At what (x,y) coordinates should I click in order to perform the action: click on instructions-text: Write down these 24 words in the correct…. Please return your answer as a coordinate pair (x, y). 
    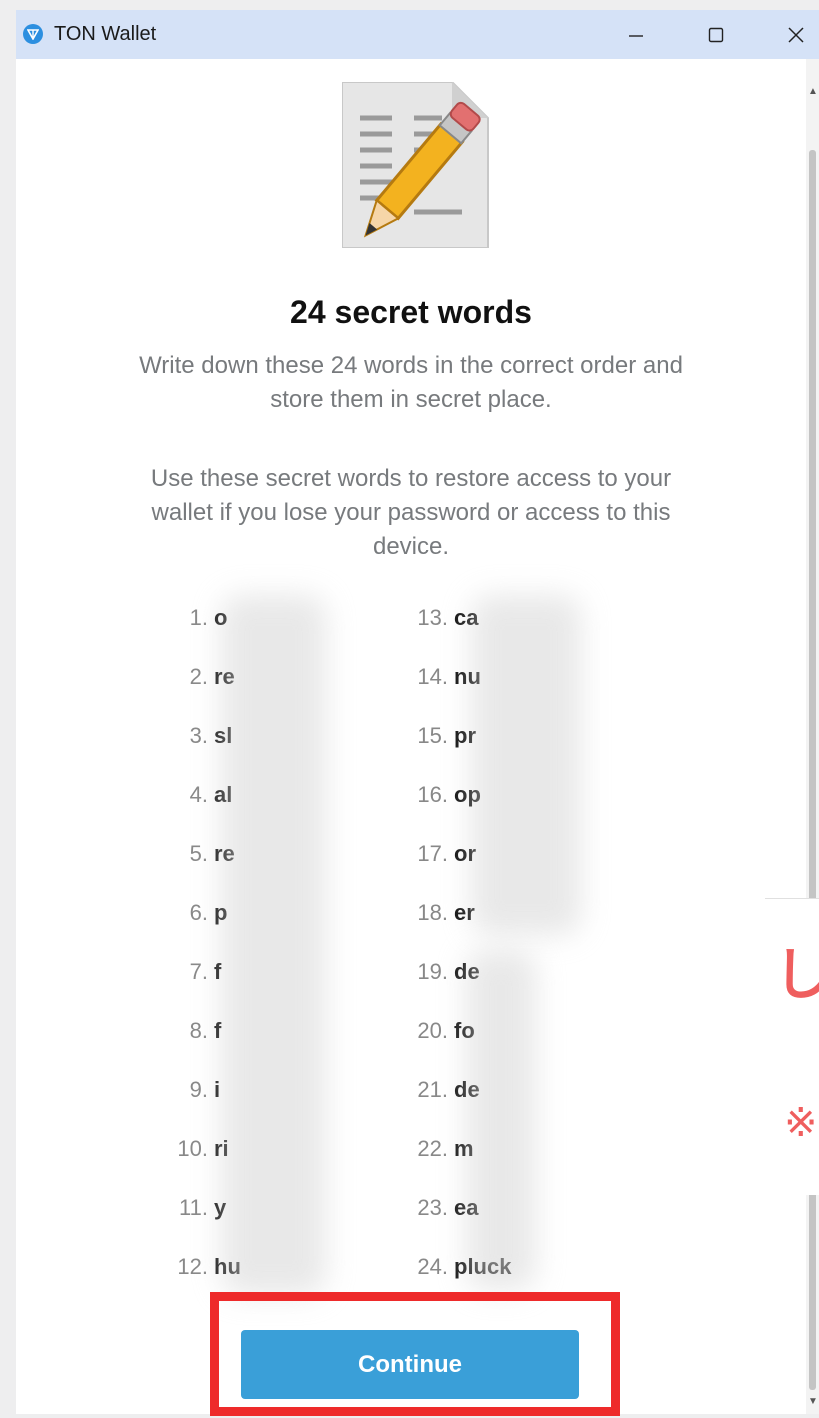
    Looking at the image, I should click on (411, 382).